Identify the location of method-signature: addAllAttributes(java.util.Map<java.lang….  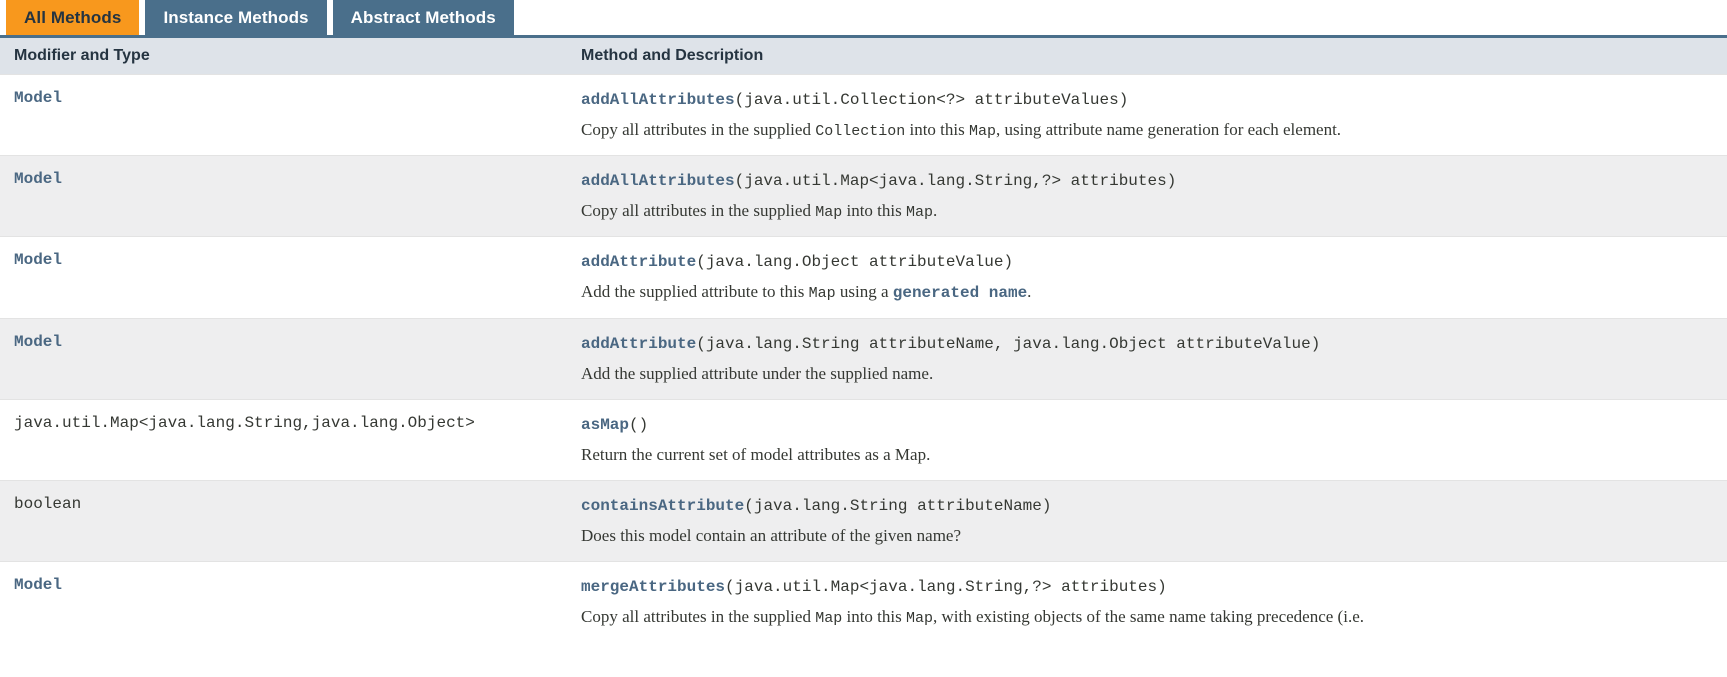
(1152, 180).